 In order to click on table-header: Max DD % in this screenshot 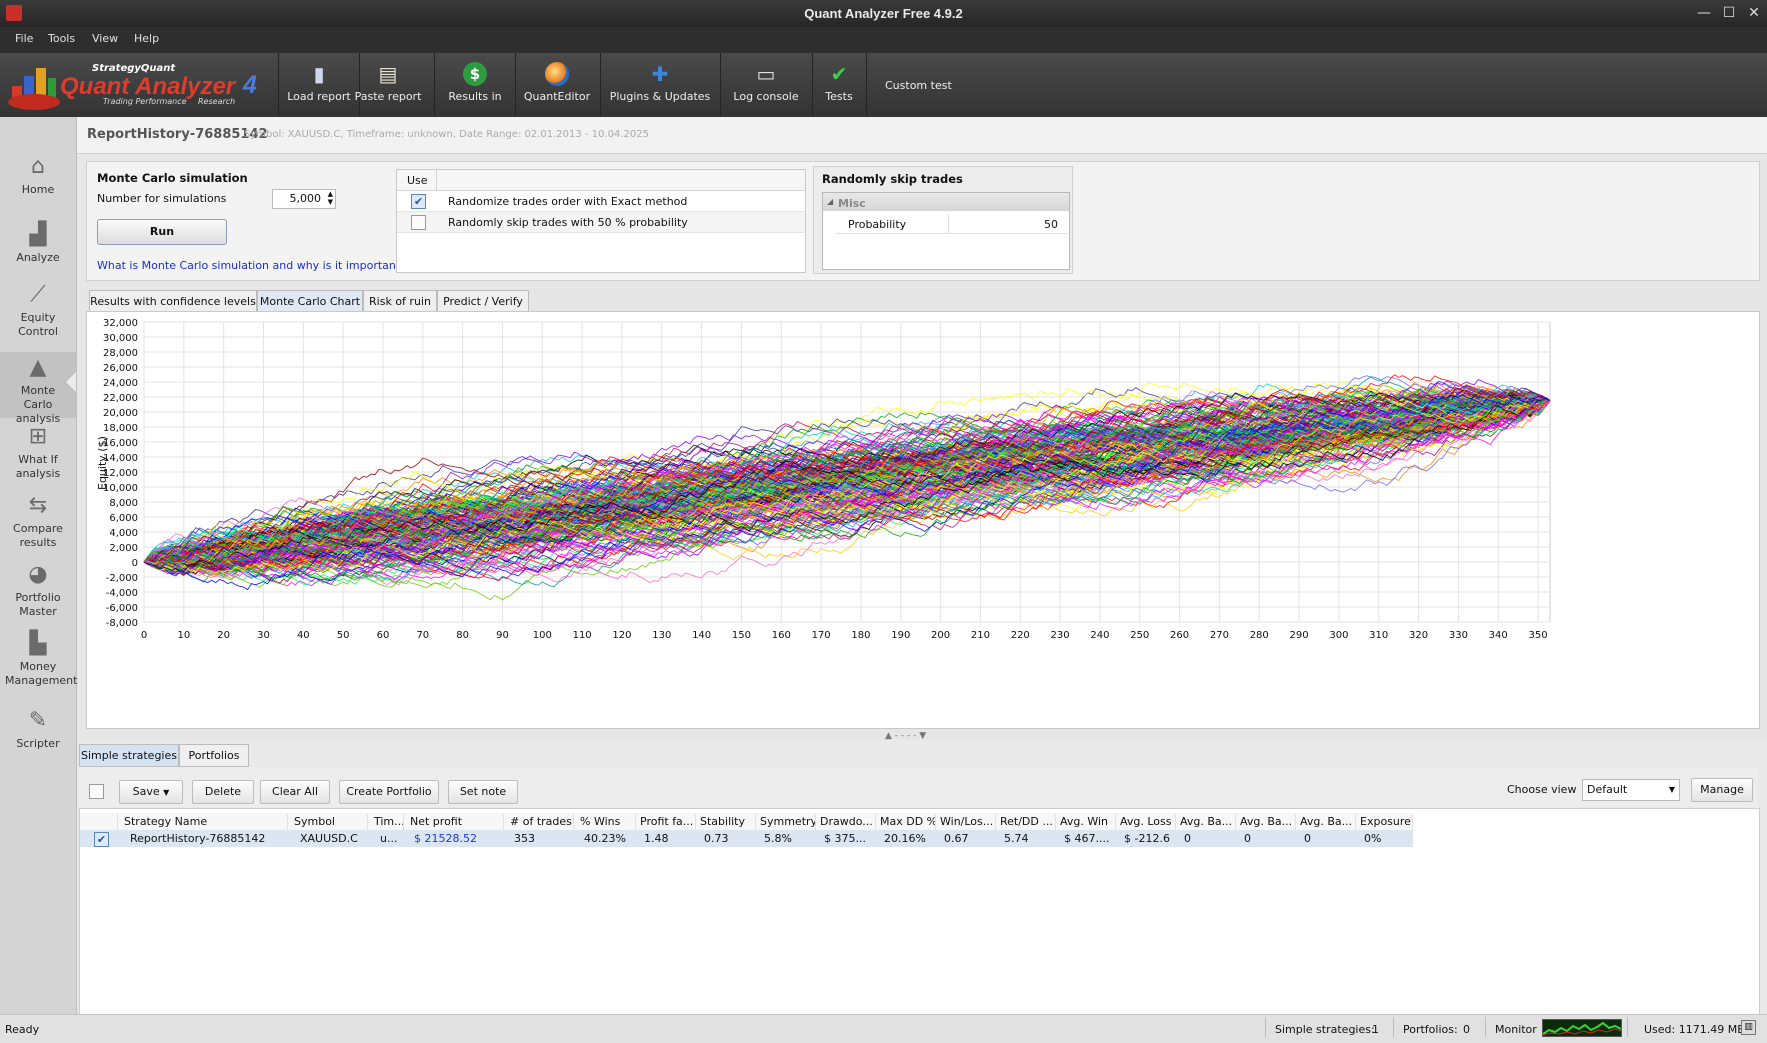, I will do `click(906, 822)`.